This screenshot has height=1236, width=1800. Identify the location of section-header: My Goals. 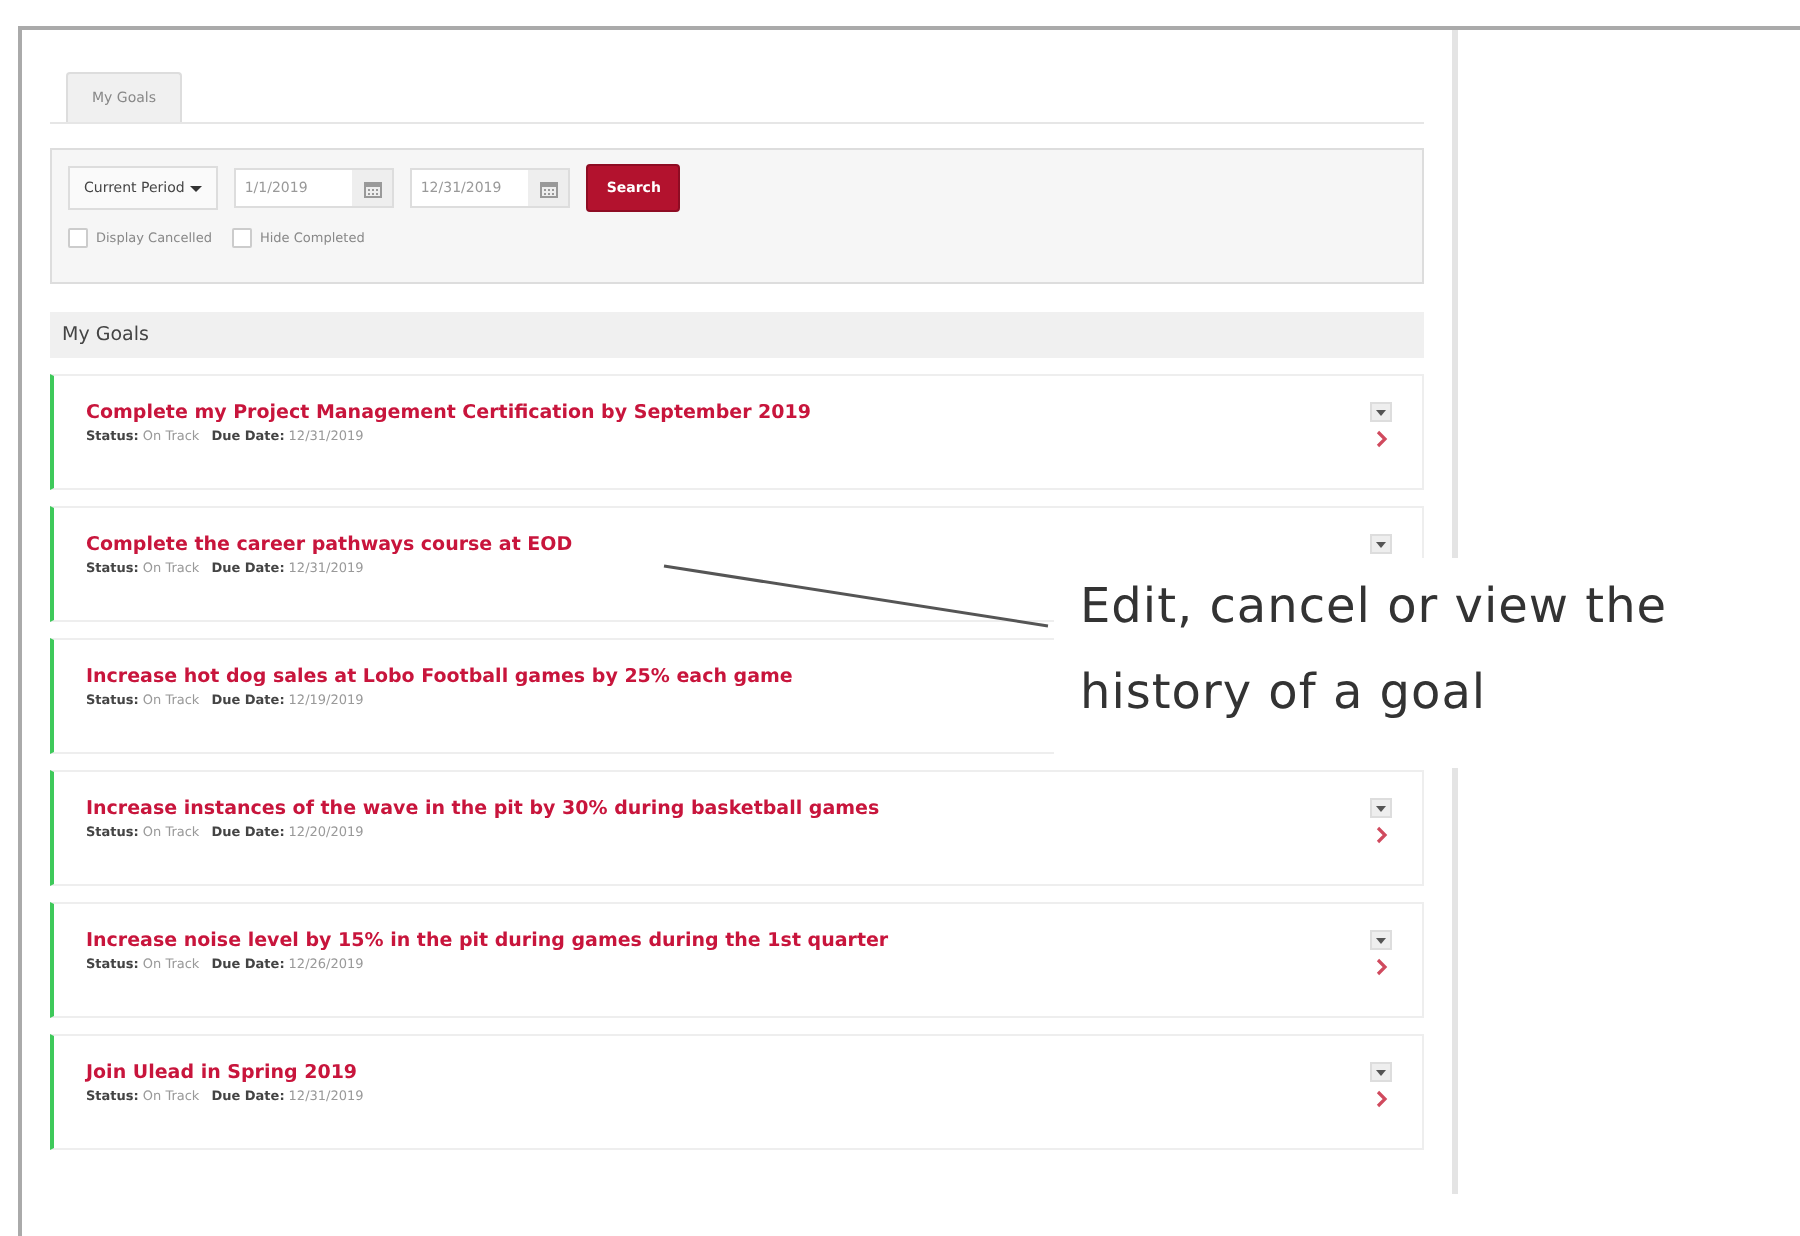
(737, 335).